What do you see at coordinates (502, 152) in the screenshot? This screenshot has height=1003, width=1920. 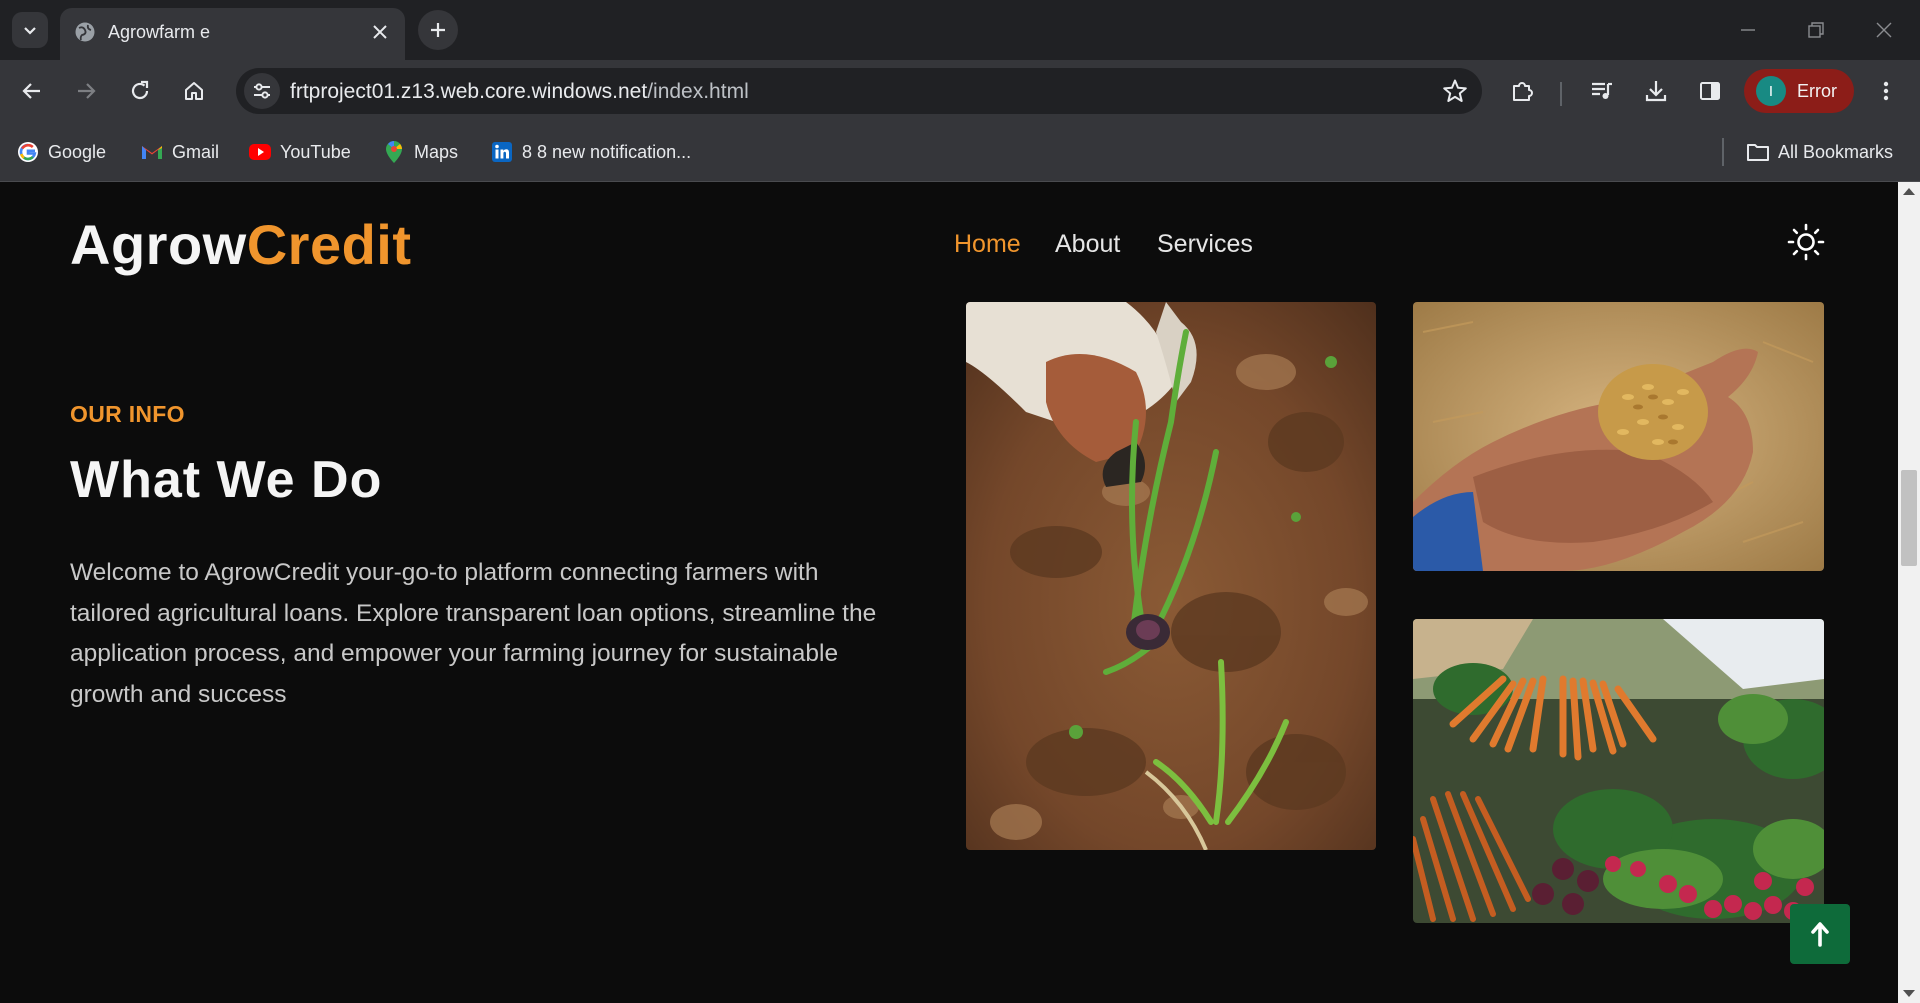 I see `linkedin-icon` at bounding box center [502, 152].